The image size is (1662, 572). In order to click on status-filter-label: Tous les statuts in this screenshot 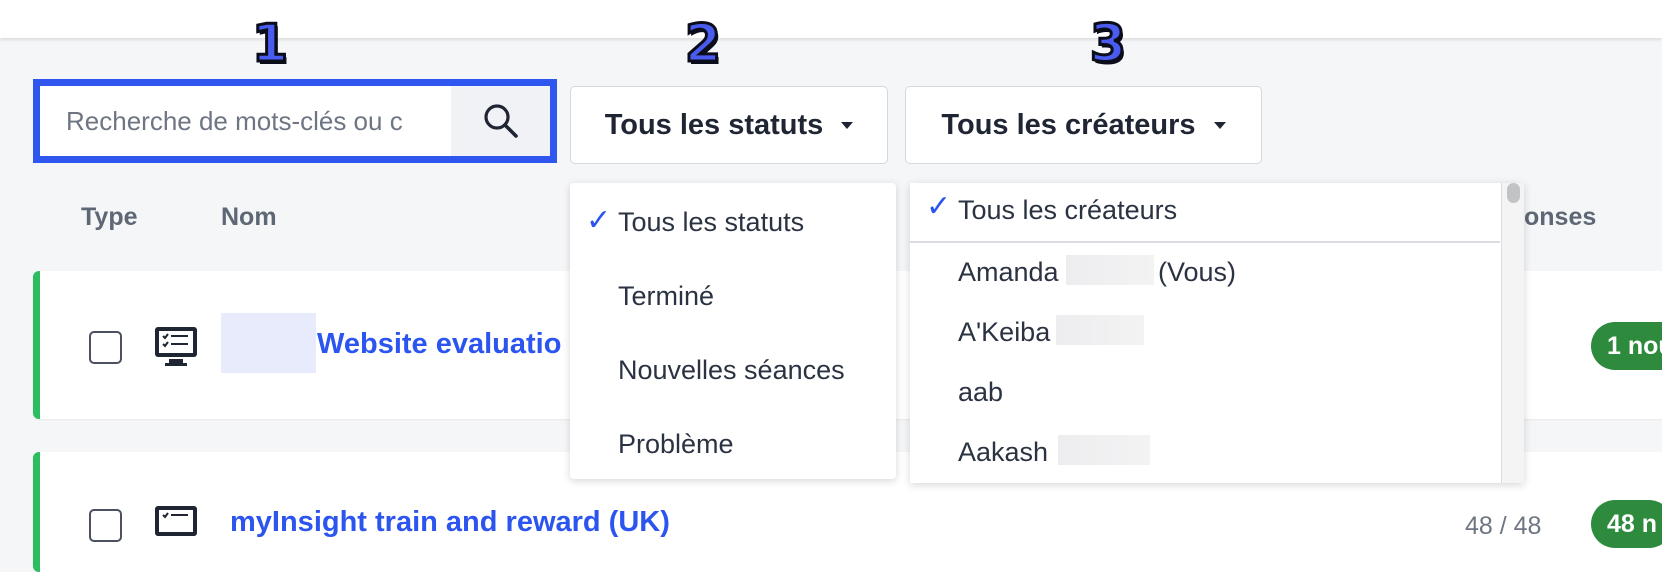, I will do `click(714, 124)`.